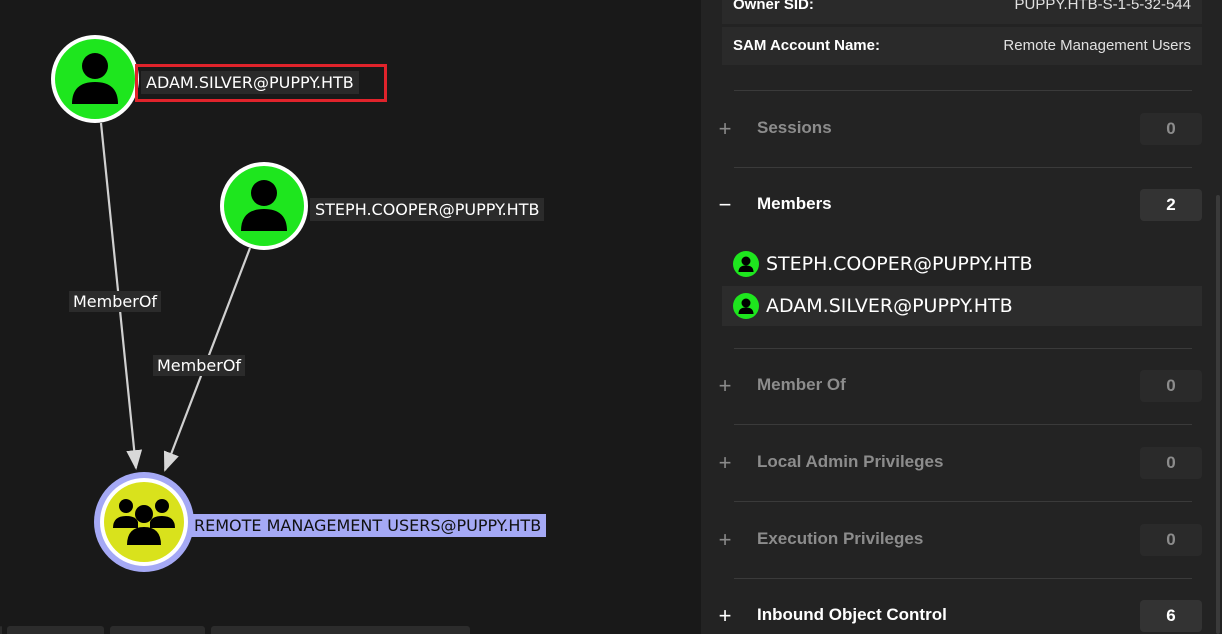  What do you see at coordinates (840, 539) in the screenshot?
I see `section-title: Execution Privileges` at bounding box center [840, 539].